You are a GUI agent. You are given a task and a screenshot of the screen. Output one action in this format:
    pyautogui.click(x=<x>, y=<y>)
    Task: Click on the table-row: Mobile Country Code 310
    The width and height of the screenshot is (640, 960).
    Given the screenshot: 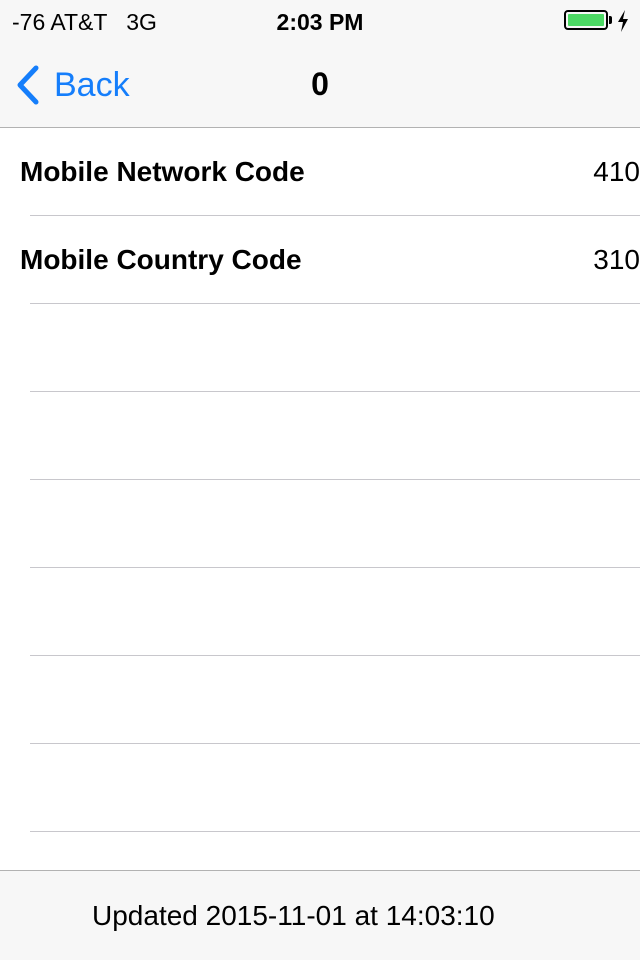 What is the action you would take?
    pyautogui.click(x=330, y=260)
    